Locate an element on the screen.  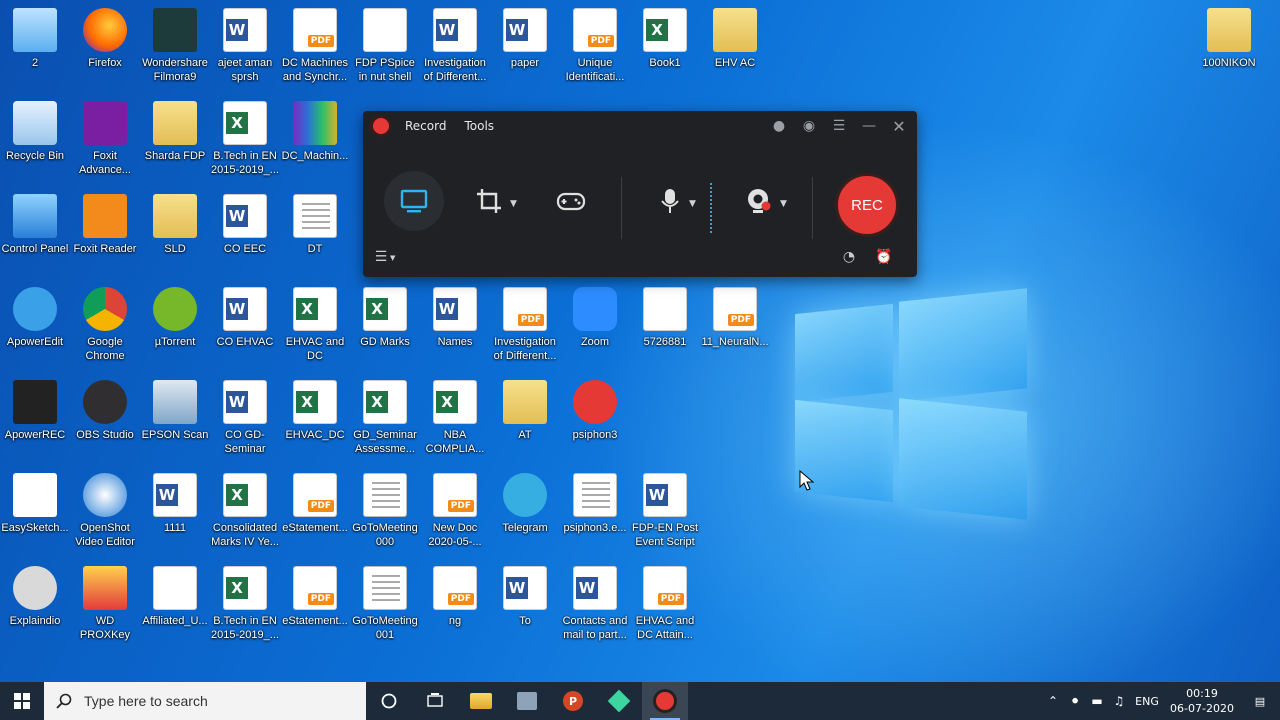
desktop-icon-1111: 1111 is located at coordinates (175, 504).